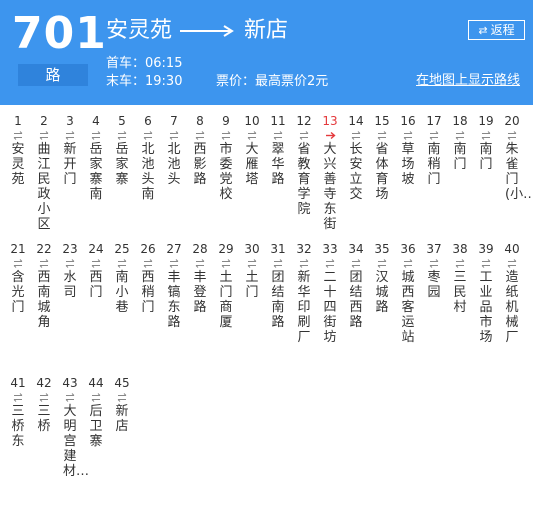 The width and height of the screenshot is (533, 512). What do you see at coordinates (483, 30) in the screenshot?
I see `swap-icon: ⇄` at bounding box center [483, 30].